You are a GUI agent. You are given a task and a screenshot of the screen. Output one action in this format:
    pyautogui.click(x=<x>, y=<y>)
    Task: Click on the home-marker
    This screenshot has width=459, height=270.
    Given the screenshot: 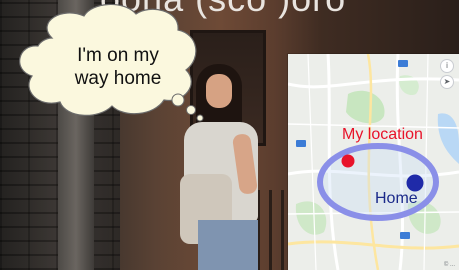 What is the action you would take?
    pyautogui.click(x=415, y=183)
    